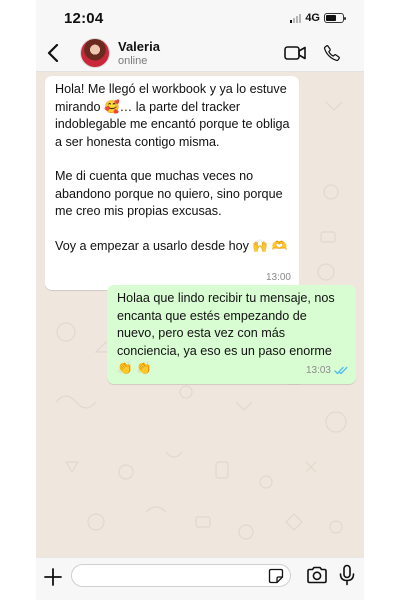 The image size is (400, 600). I want to click on battery-level, so click(331, 18).